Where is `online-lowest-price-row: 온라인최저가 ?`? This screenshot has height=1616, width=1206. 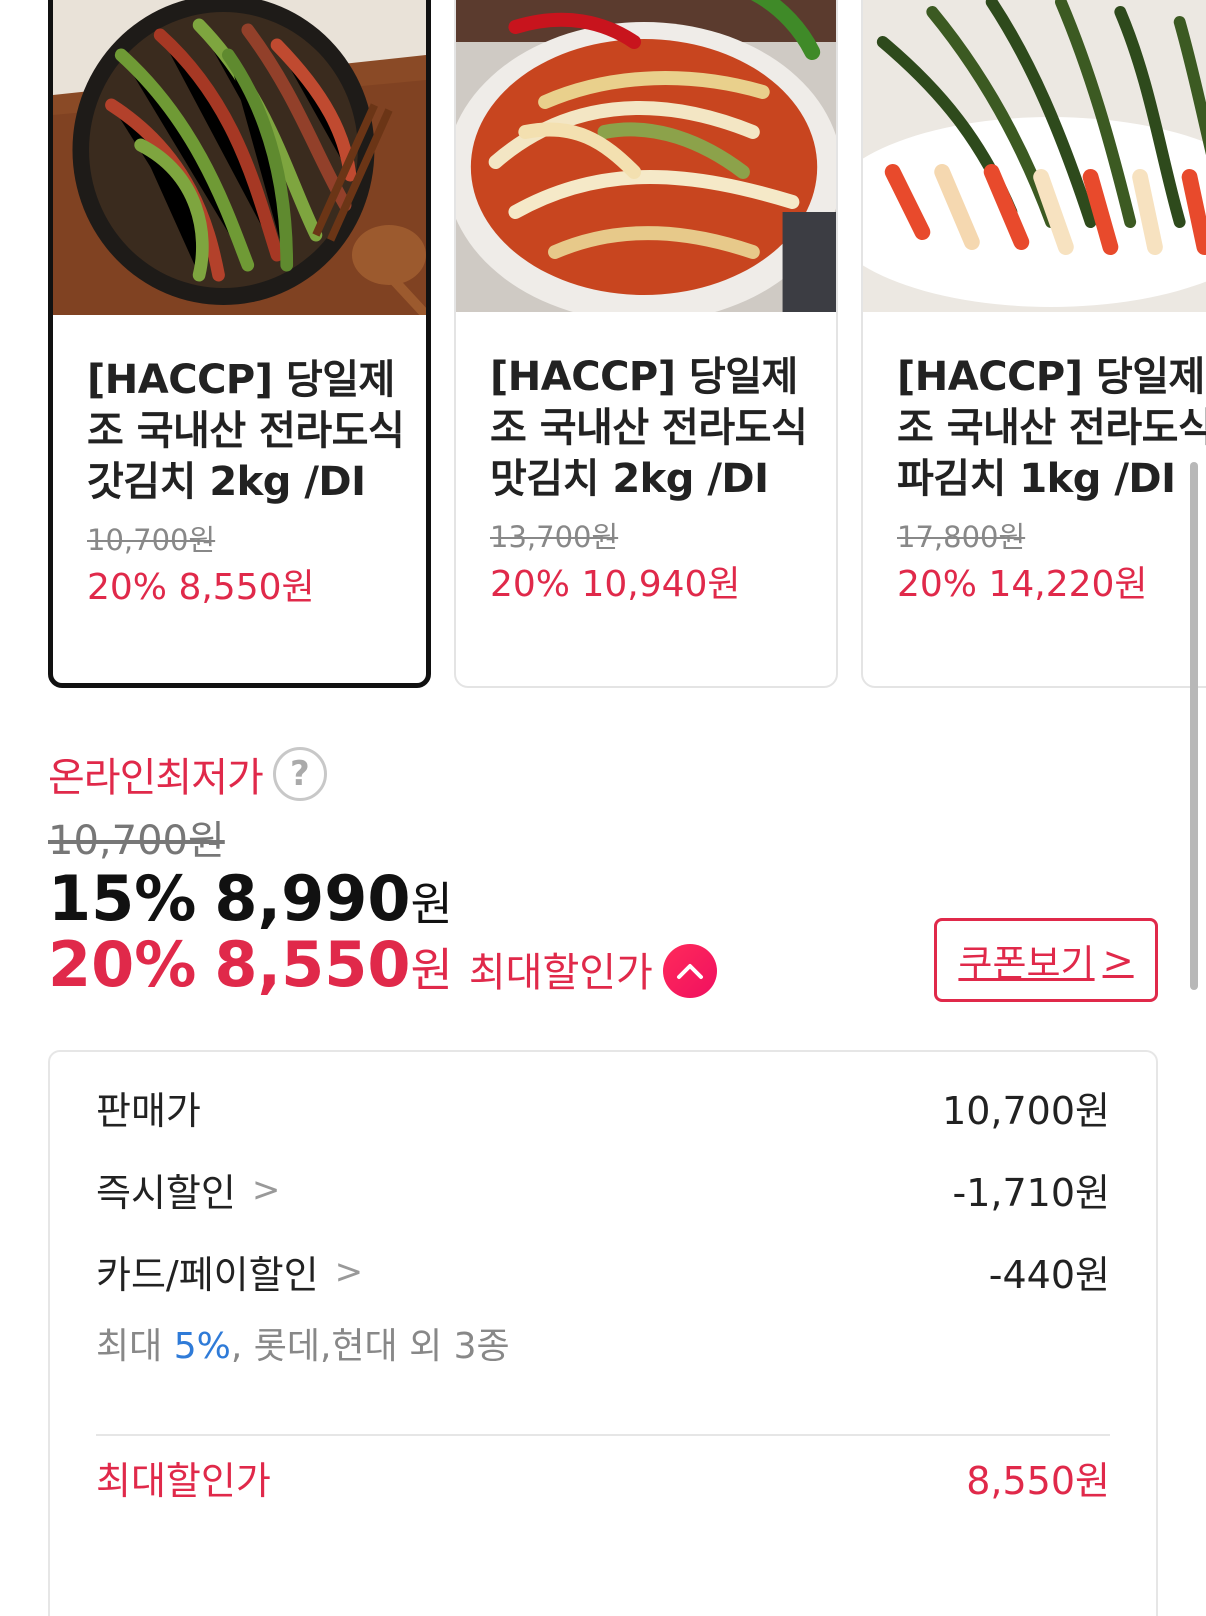
online-lowest-price-row: 온라인최저가 ? is located at coordinates (187, 774).